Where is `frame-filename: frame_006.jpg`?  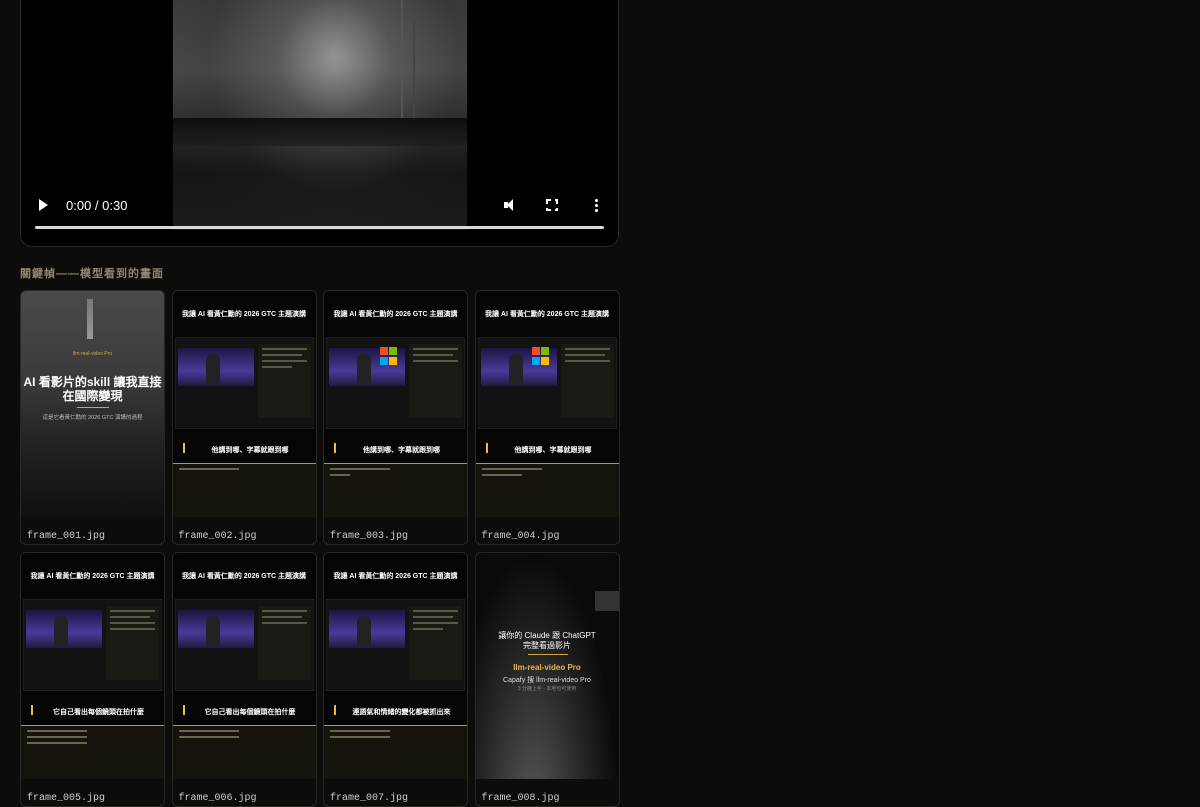
frame-filename: frame_006.jpg is located at coordinates (217, 798).